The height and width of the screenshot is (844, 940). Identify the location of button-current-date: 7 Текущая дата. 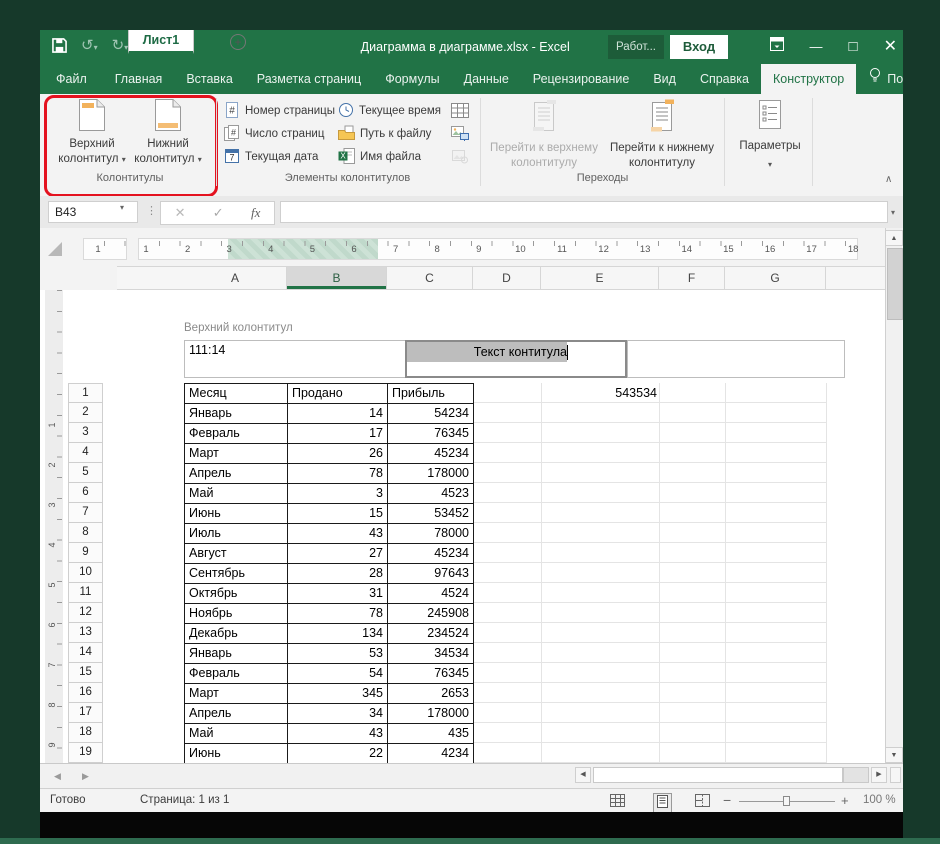
(271, 157).